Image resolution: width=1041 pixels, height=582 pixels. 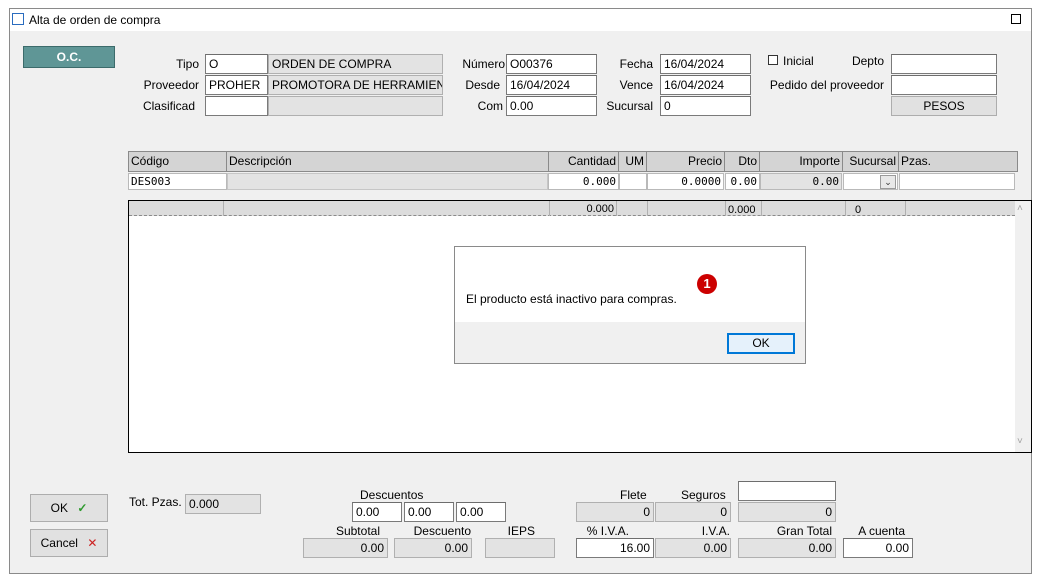 I want to click on iva-percent-field: 16.00, so click(x=615, y=548).